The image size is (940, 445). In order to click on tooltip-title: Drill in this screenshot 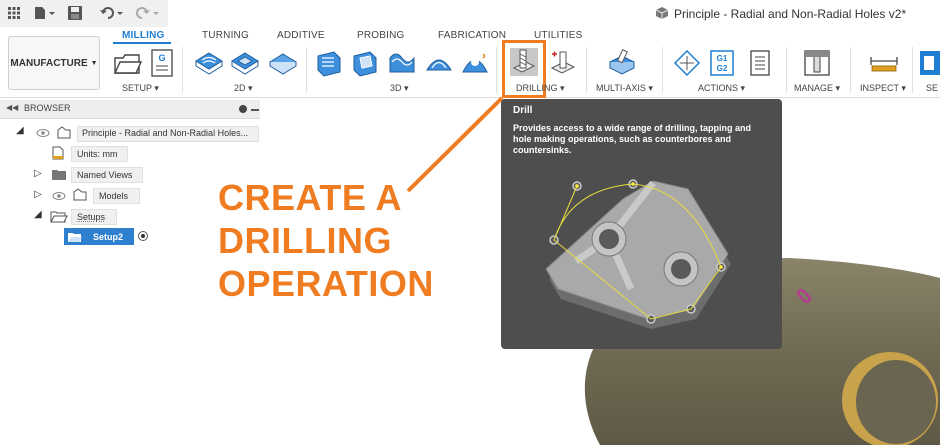, I will do `click(523, 110)`.